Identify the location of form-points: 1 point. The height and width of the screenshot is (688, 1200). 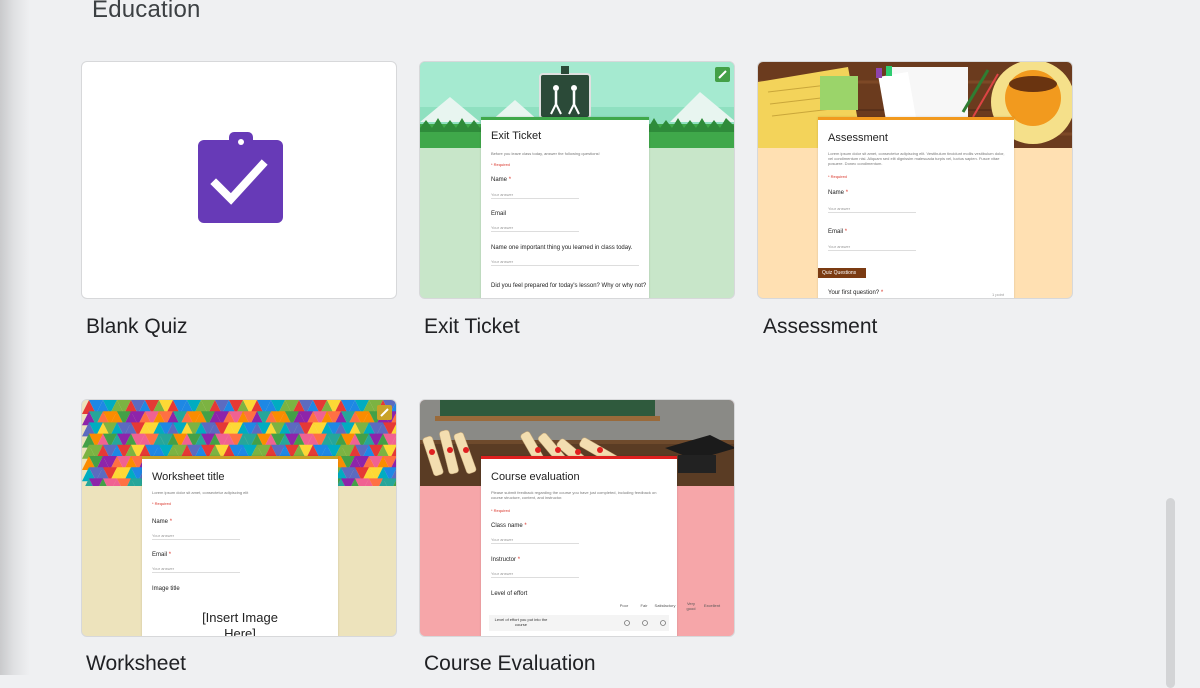
(997, 294).